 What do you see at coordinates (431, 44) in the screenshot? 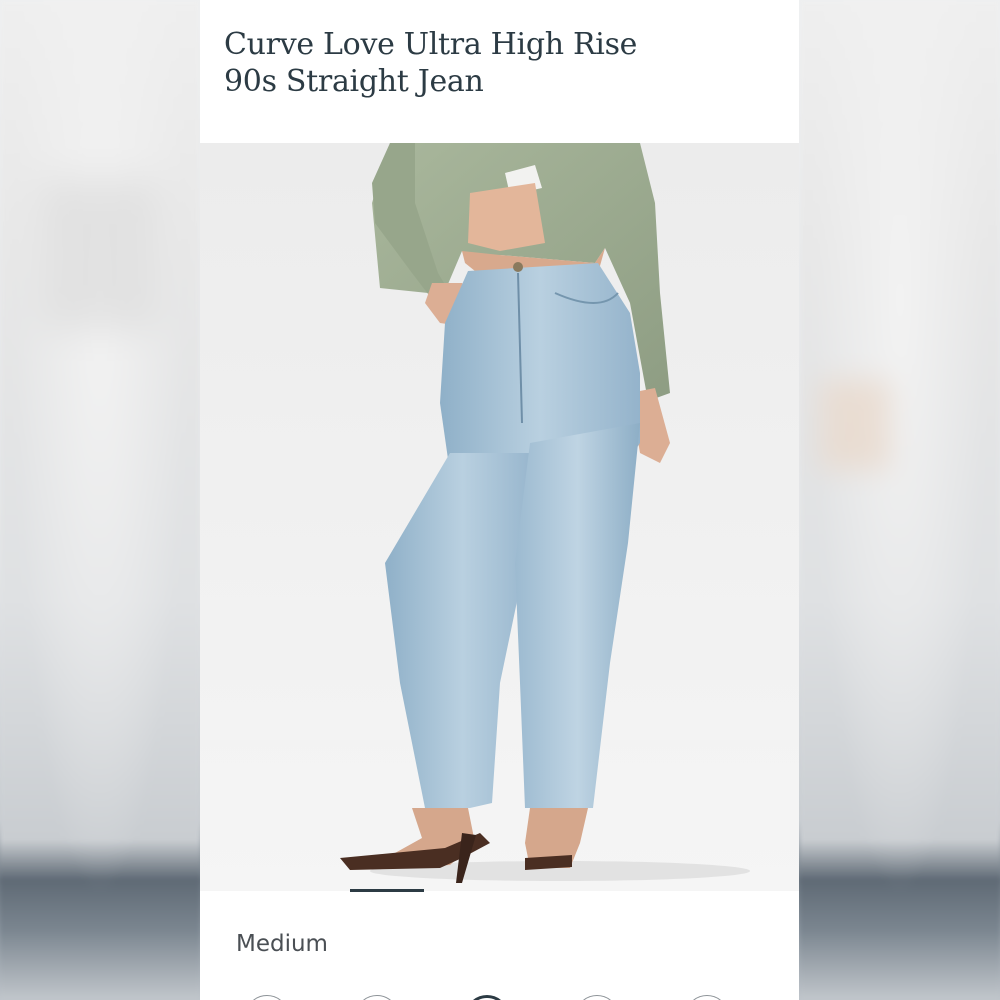
I see `product-title-line1: Curve Love Ultra High Rise` at bounding box center [431, 44].